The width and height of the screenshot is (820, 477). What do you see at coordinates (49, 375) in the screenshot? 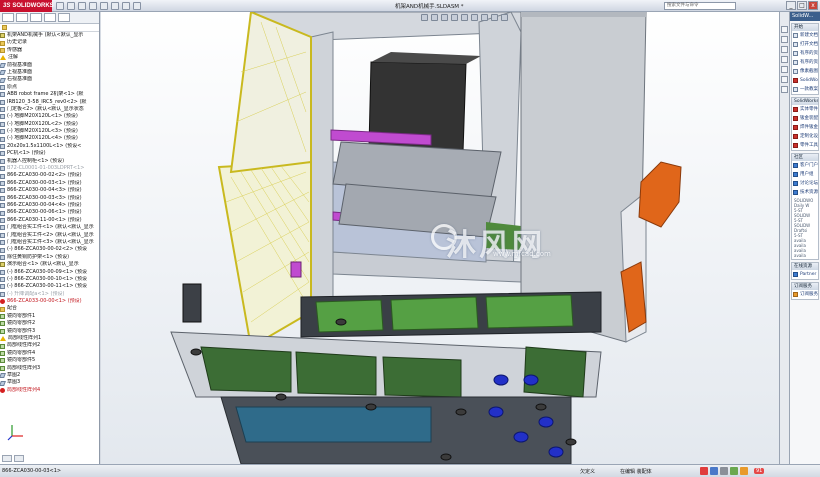
I see `tree-item: 草图2` at bounding box center [49, 375].